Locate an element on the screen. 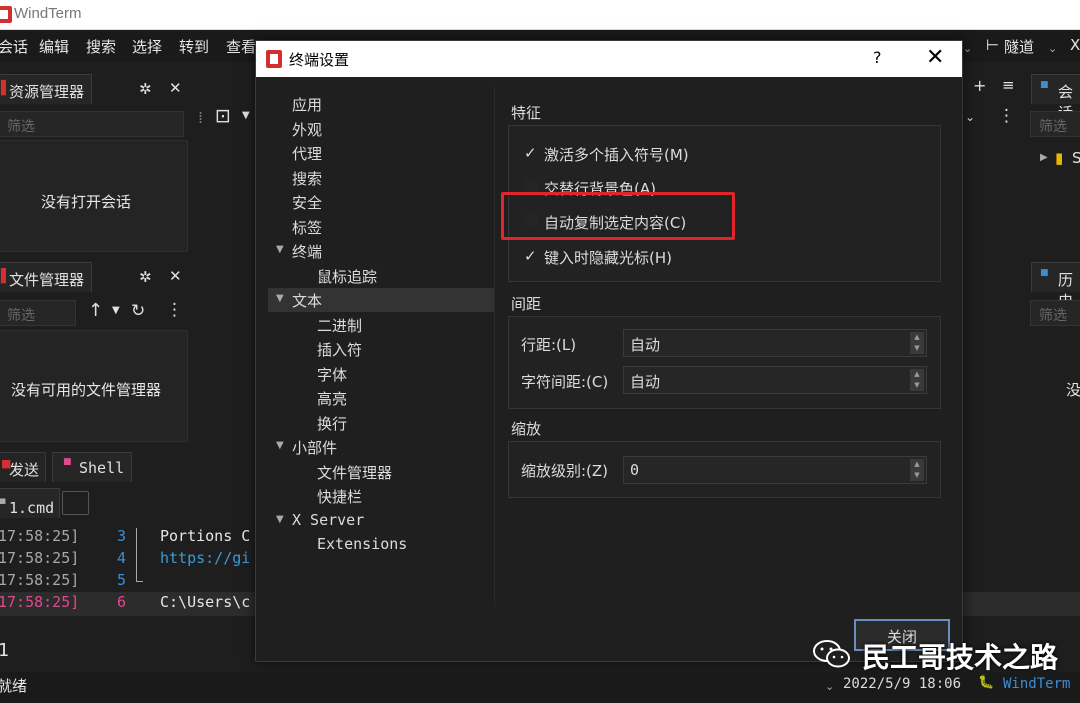 The image size is (1080, 703). nav-item-app: 应用 is located at coordinates (381, 104).